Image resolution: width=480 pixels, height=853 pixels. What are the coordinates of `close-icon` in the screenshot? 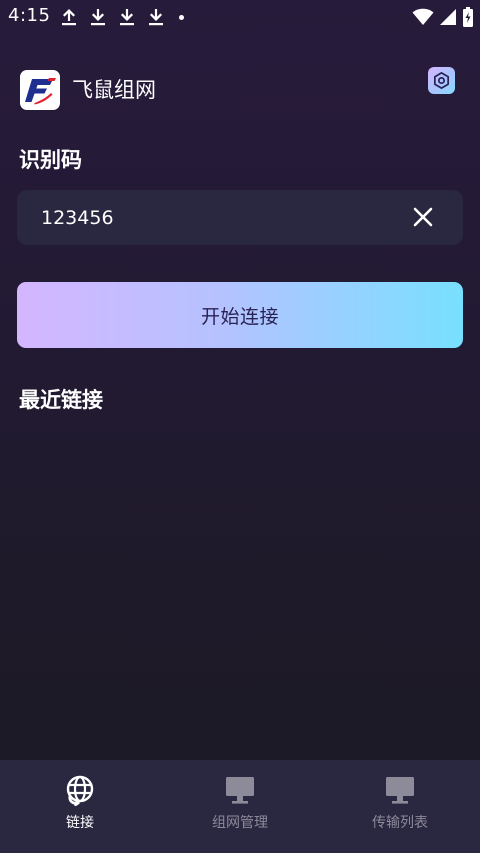 It's located at (423, 217).